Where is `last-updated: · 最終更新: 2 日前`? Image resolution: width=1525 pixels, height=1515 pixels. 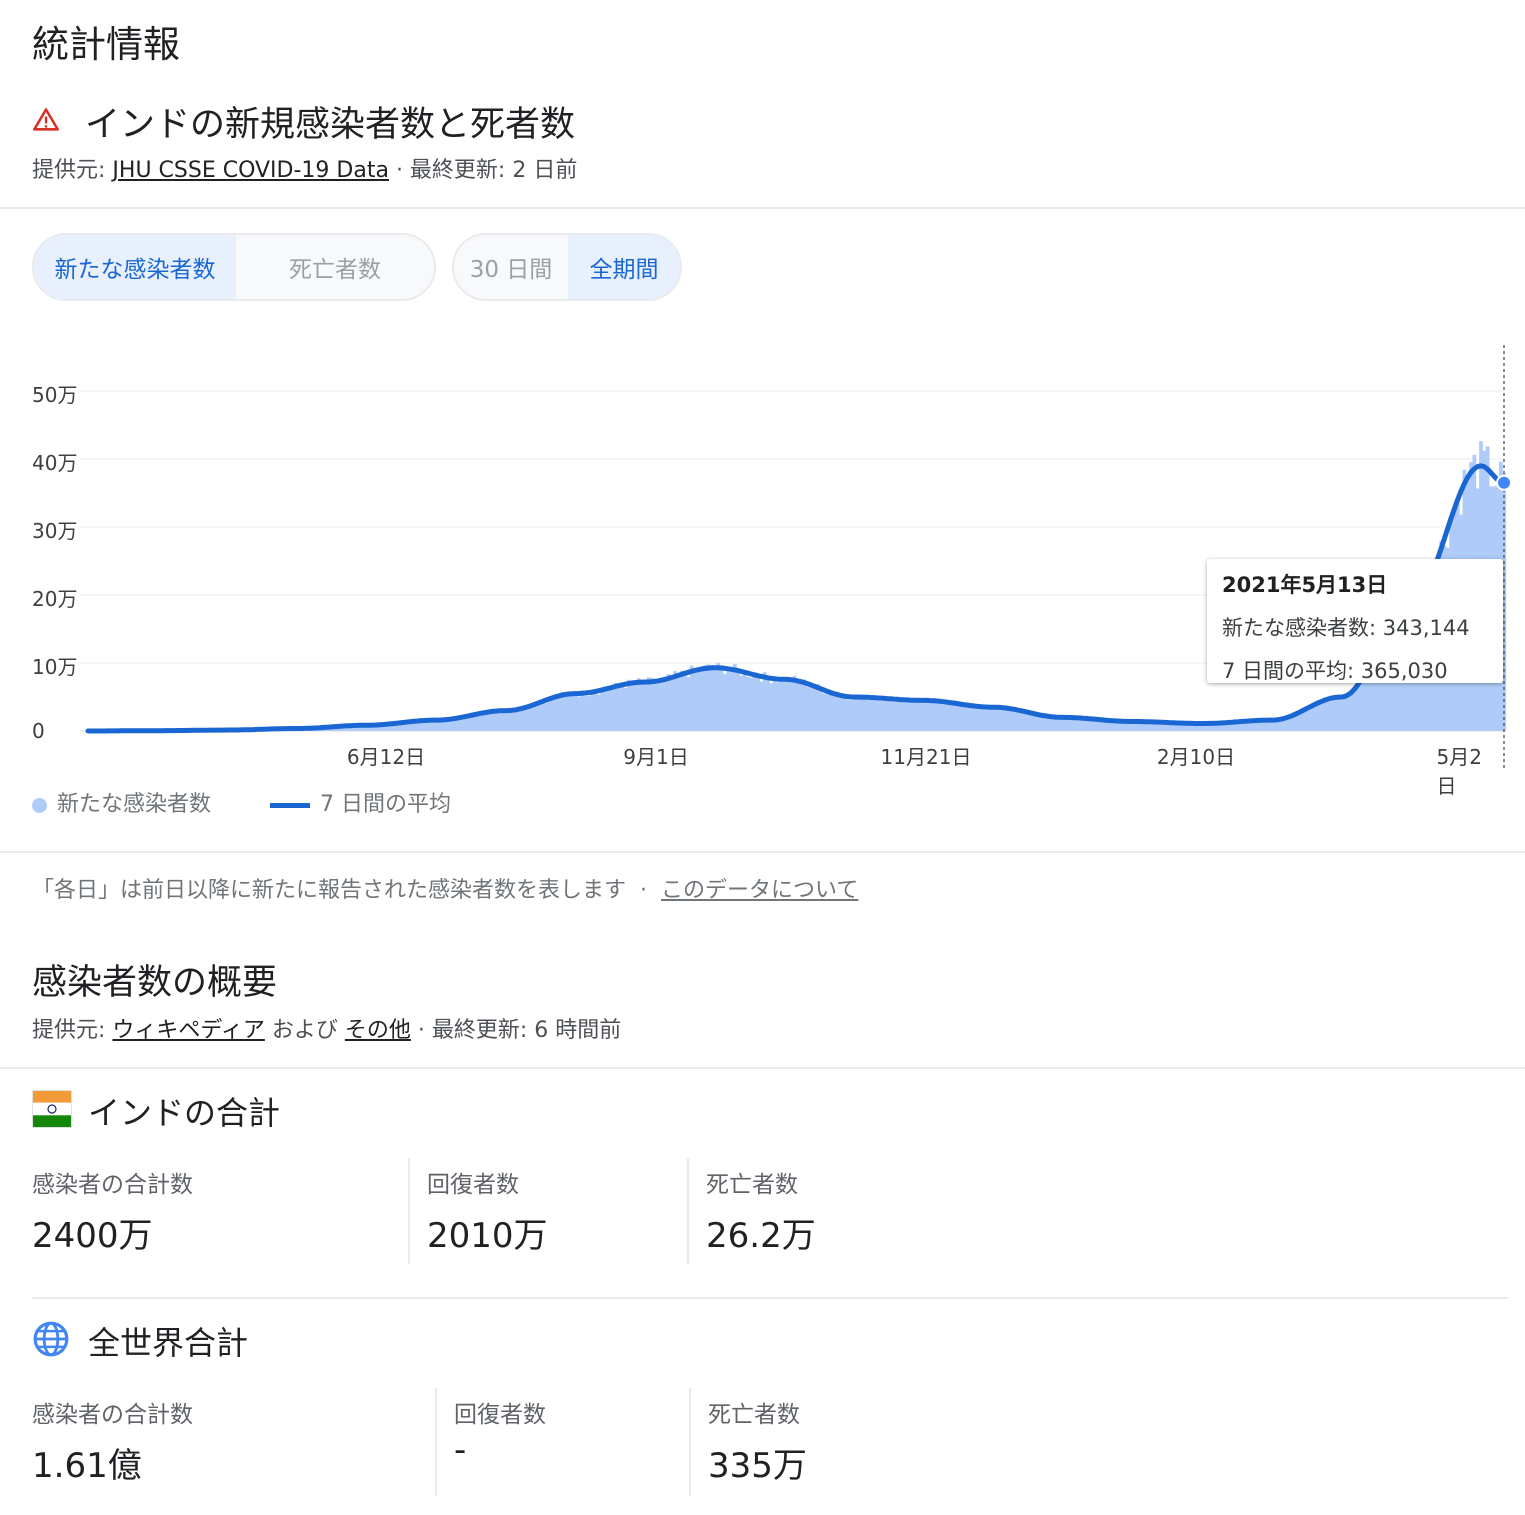 last-updated: · 最終更新: 2 日前 is located at coordinates (483, 170).